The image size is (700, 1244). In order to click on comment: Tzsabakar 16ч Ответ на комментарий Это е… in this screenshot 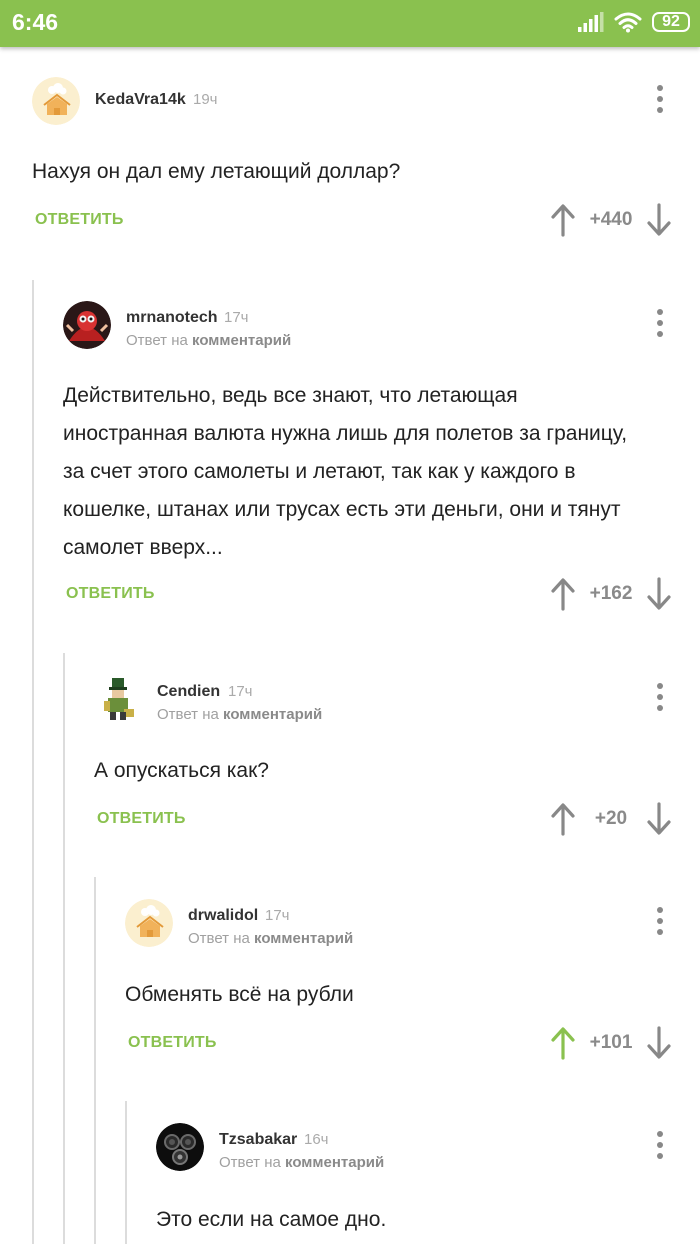, I will do `click(428, 1183)`.